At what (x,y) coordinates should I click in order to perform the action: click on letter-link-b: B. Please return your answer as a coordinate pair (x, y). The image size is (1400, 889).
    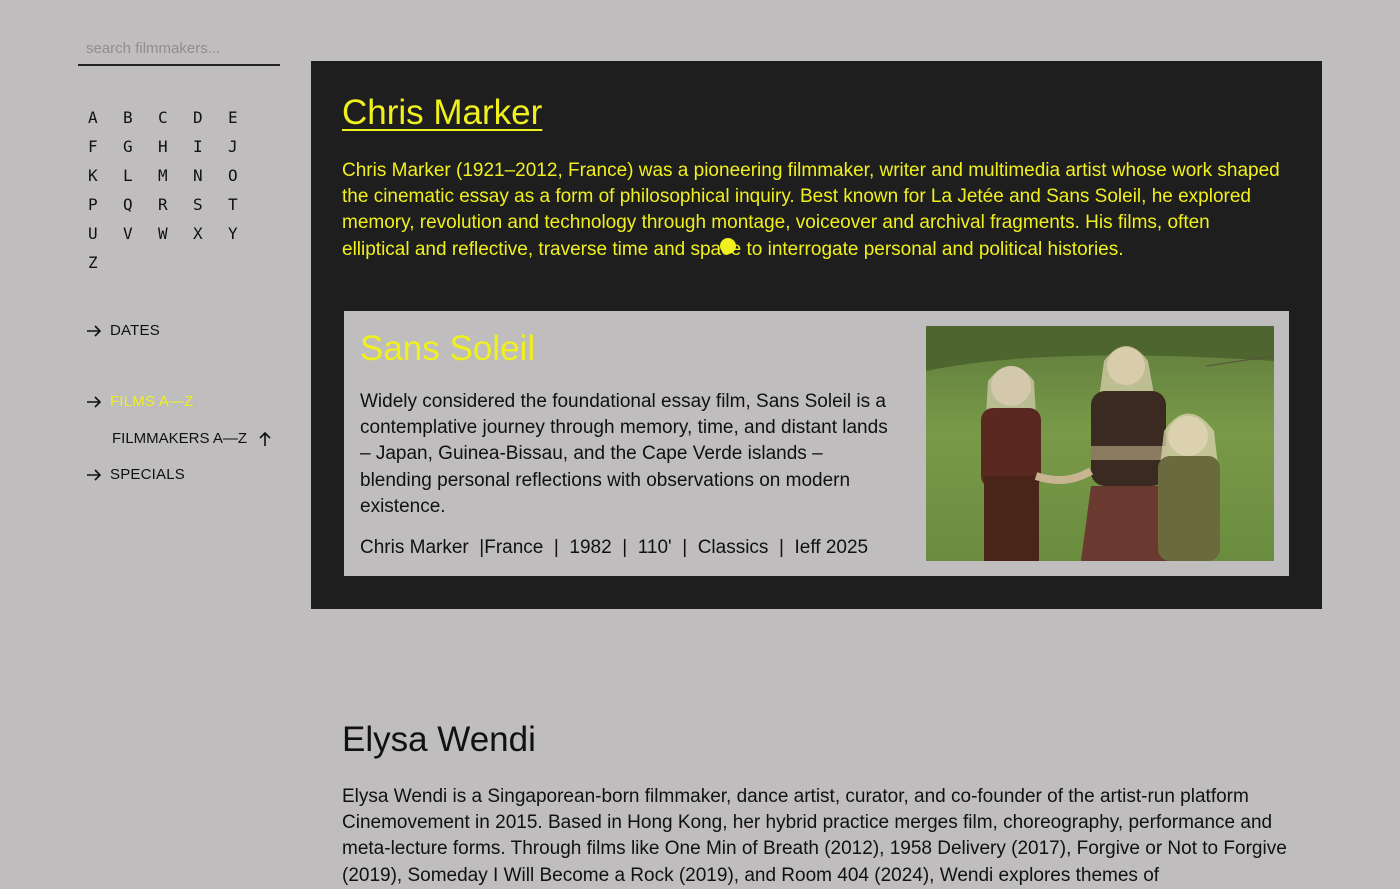
    Looking at the image, I should click on (138, 117).